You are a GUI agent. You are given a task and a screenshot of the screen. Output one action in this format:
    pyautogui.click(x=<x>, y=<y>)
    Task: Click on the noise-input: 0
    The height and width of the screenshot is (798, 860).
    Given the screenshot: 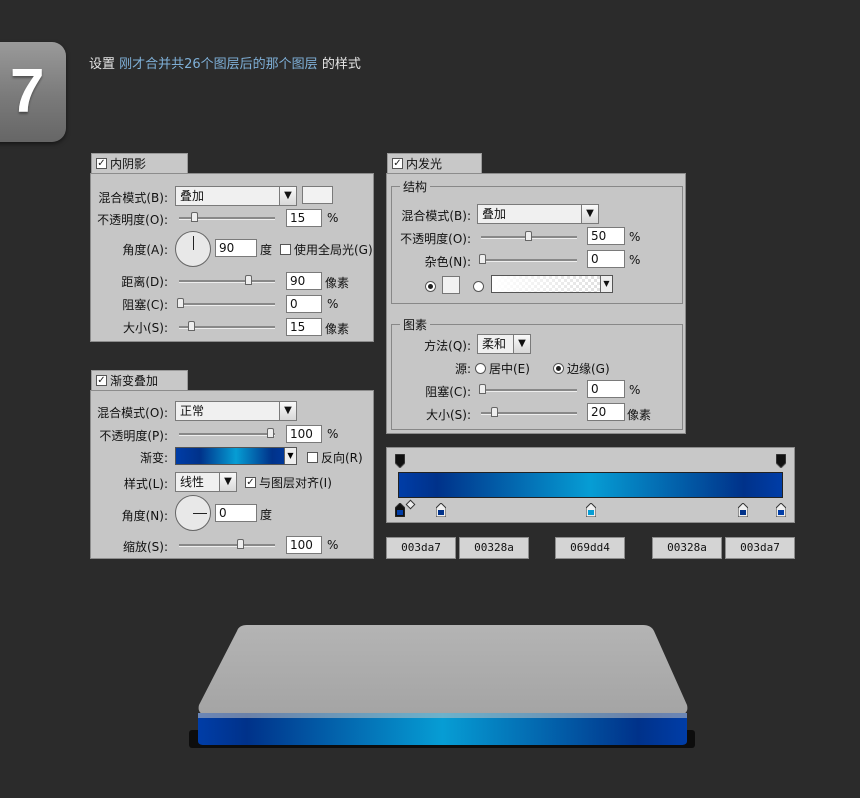 What is the action you would take?
    pyautogui.click(x=606, y=259)
    